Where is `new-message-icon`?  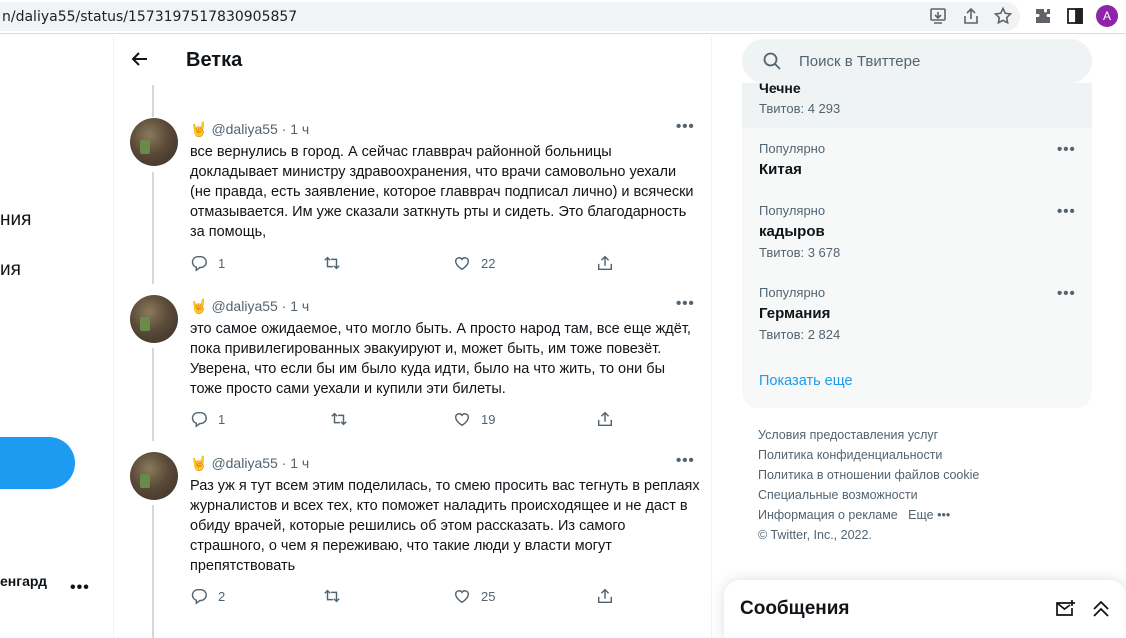
new-message-icon is located at coordinates (1065, 609).